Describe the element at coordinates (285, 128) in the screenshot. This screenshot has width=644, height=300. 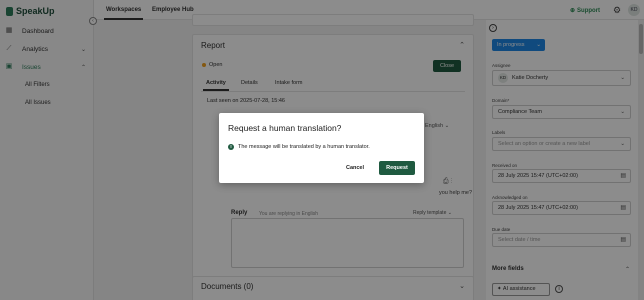
I see `dialog-title: Request a human translation?` at that location.